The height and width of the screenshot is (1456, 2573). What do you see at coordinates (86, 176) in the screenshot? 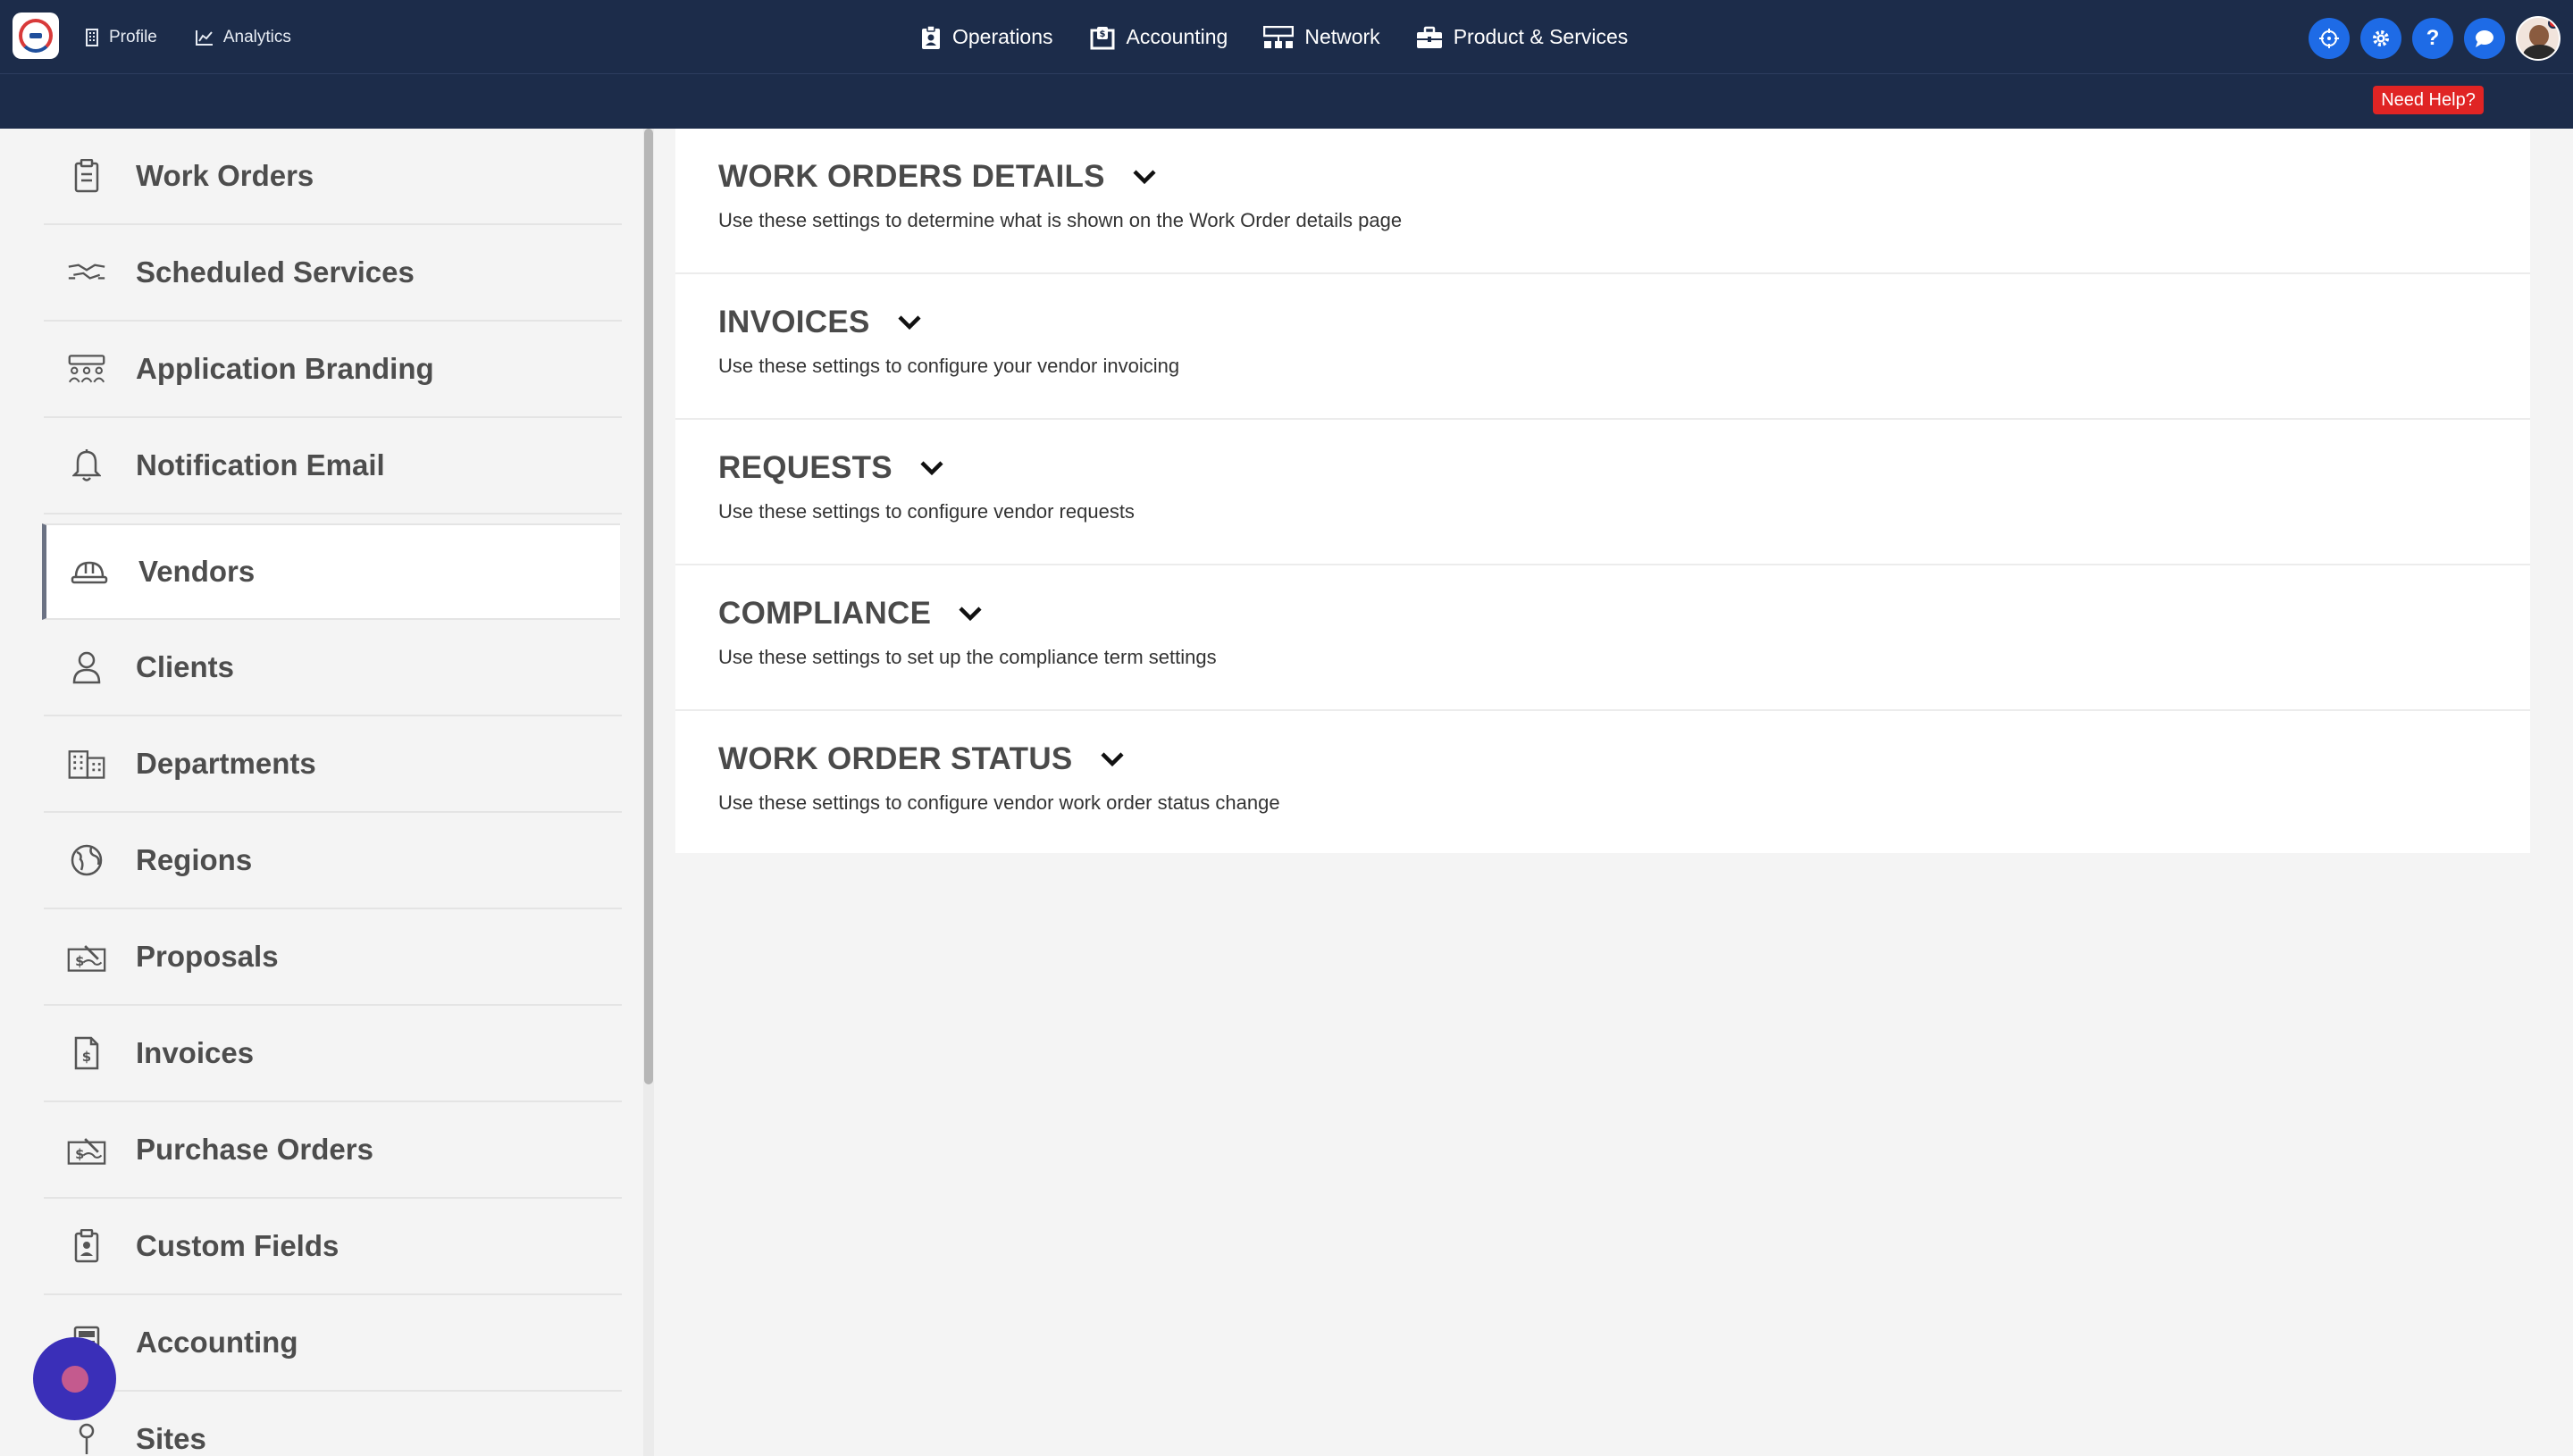
I see `clipboard-list-icon` at bounding box center [86, 176].